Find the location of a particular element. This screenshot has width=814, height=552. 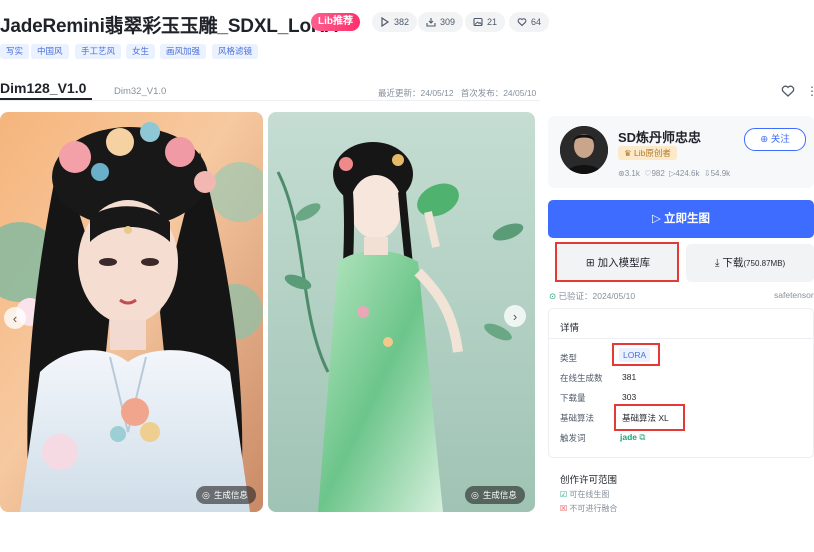

detail-label-downloads: 下载量 is located at coordinates (573, 398).